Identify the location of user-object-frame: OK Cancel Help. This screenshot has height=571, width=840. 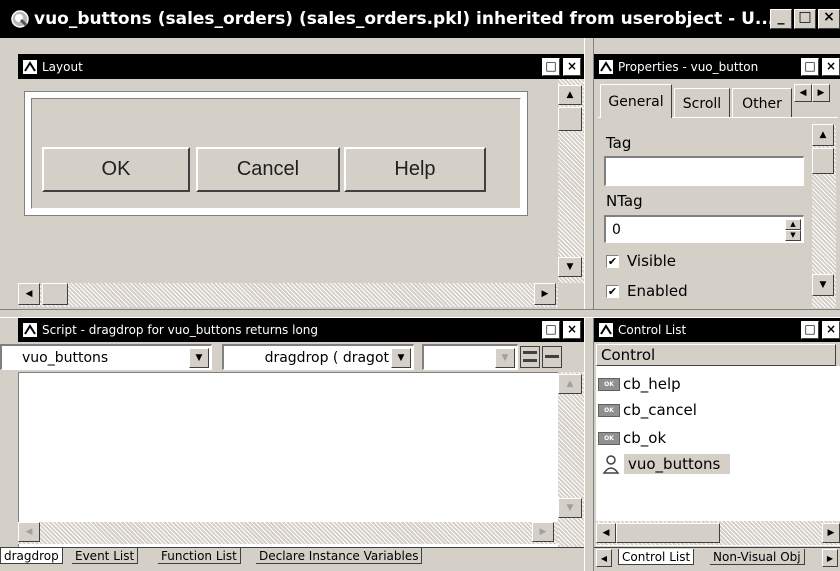
(276, 153).